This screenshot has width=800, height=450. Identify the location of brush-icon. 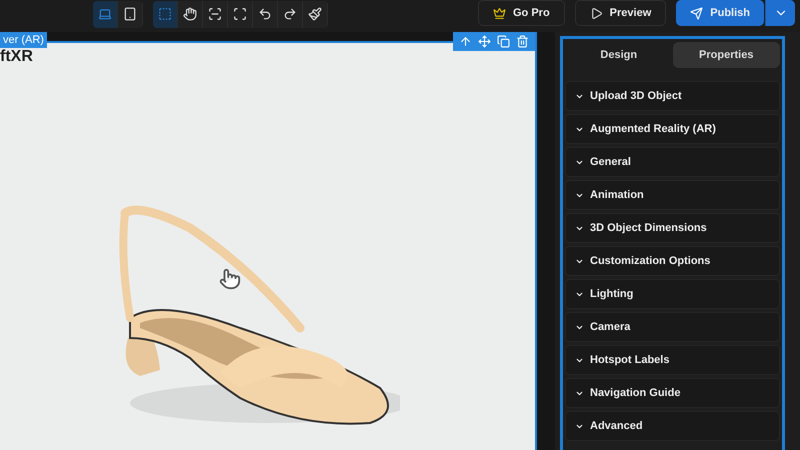
(315, 14).